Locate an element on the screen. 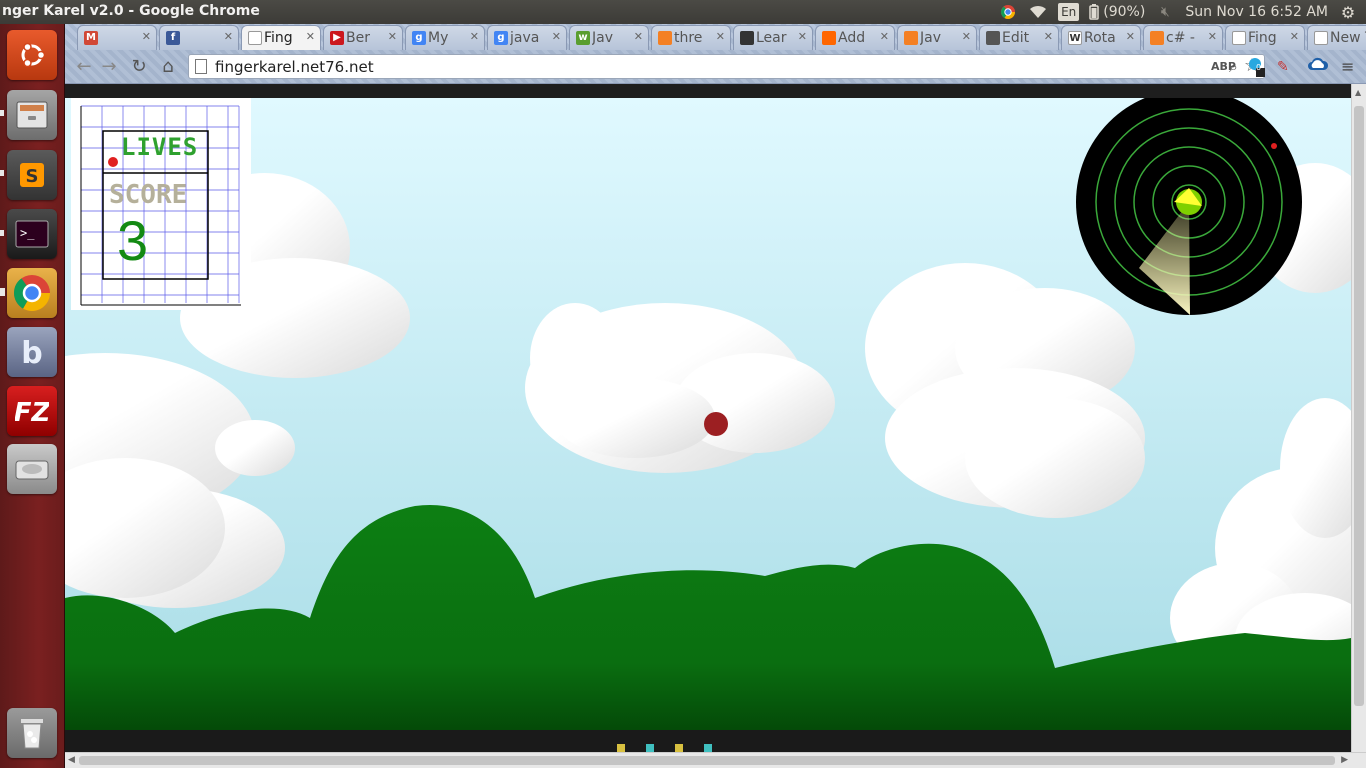 This screenshot has height=768, width=1366. chrome-menu-icon: ≡ is located at coordinates (1347, 67).